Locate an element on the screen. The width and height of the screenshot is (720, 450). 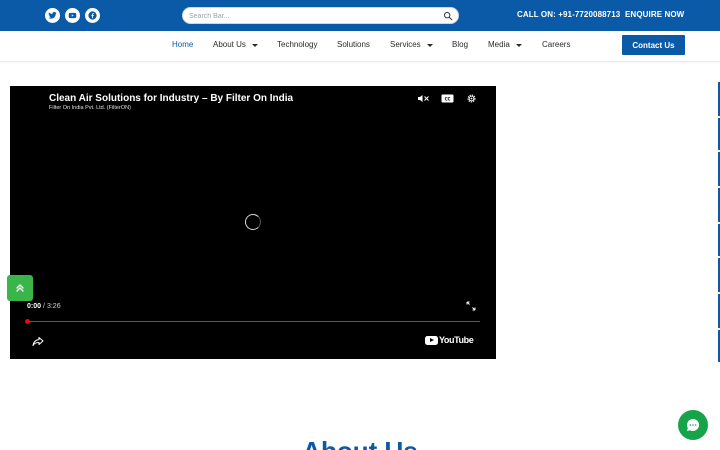
top-bar: CALL ON: +91-7720088713 ENQUIRE NOW is located at coordinates (360, 15).